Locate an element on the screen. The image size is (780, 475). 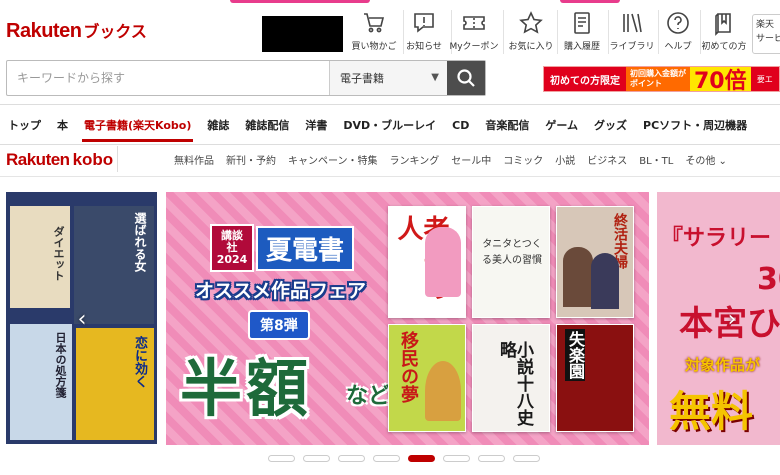
fair-badge-publisher: 講談社2024 is located at coordinates (232, 248).